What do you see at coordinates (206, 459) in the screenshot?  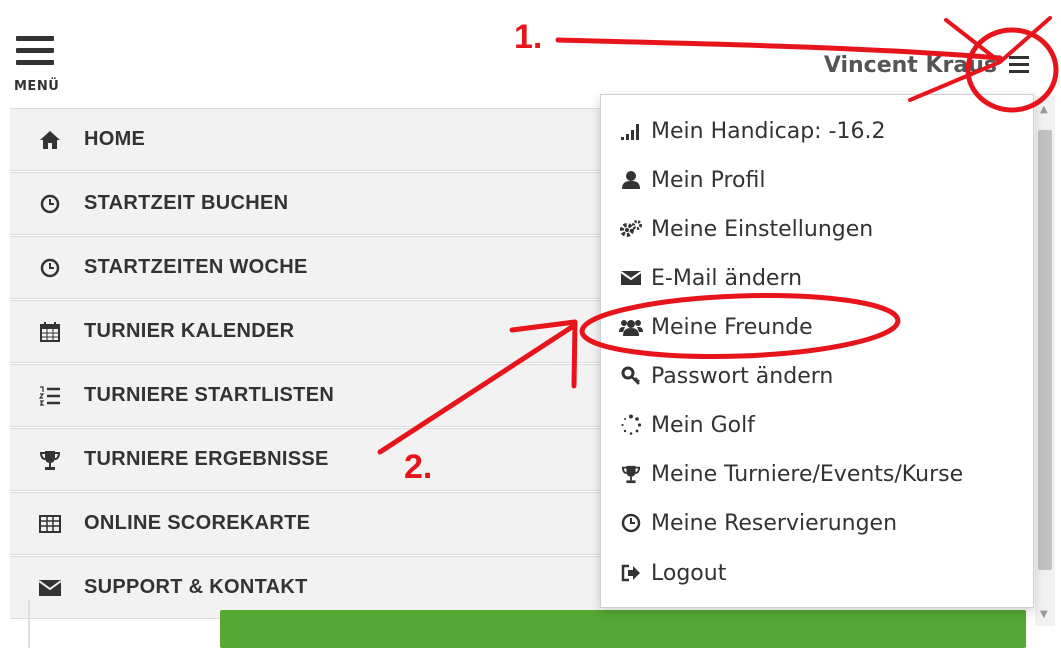 I see `sidebar-item-label: TURNIERE ERGEBNISSE` at bounding box center [206, 459].